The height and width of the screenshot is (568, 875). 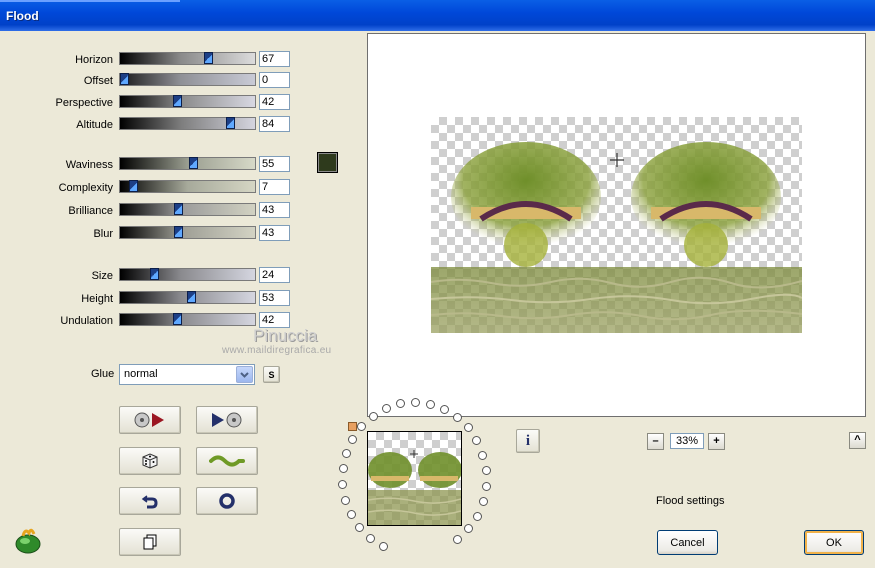 I want to click on perspective-value-field: 42, so click(x=274, y=102).